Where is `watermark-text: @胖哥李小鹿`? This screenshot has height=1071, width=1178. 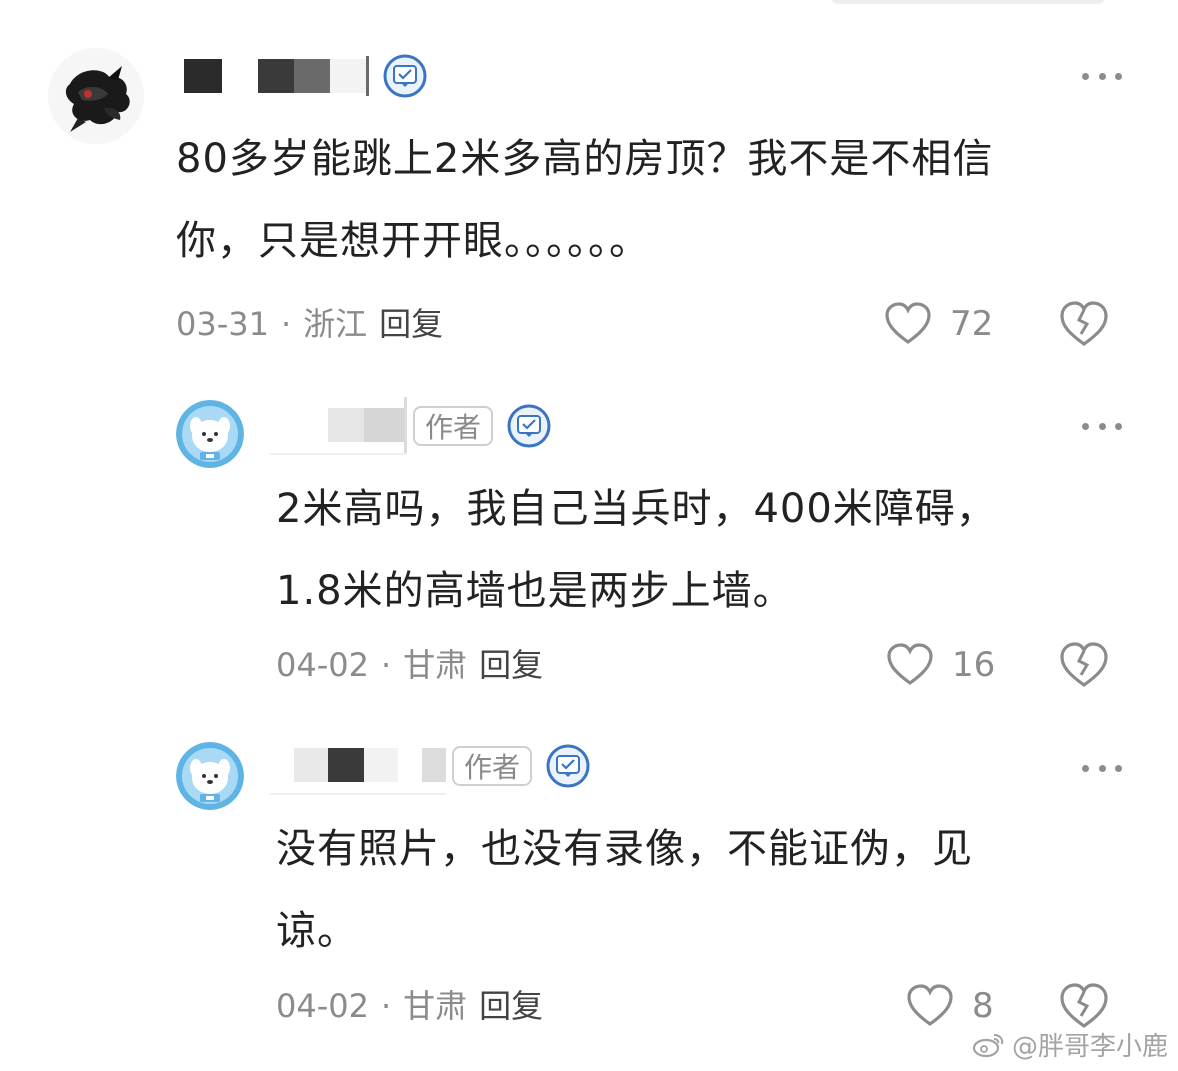 watermark-text: @胖哥李小鹿 is located at coordinates (1089, 1047).